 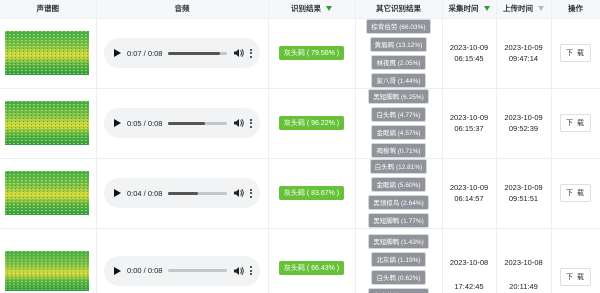 I want to click on other-result-tag: 褐柳莺 (0.71%), so click(x=398, y=150).